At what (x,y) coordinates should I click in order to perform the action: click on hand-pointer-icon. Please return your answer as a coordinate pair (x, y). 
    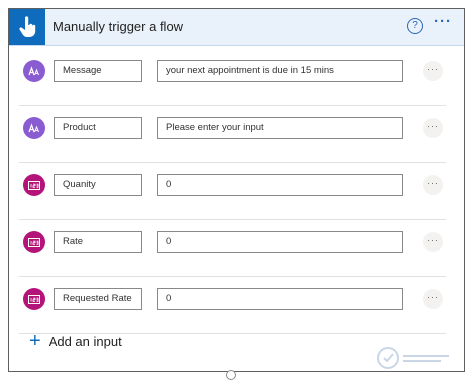
    Looking at the image, I should click on (27, 27).